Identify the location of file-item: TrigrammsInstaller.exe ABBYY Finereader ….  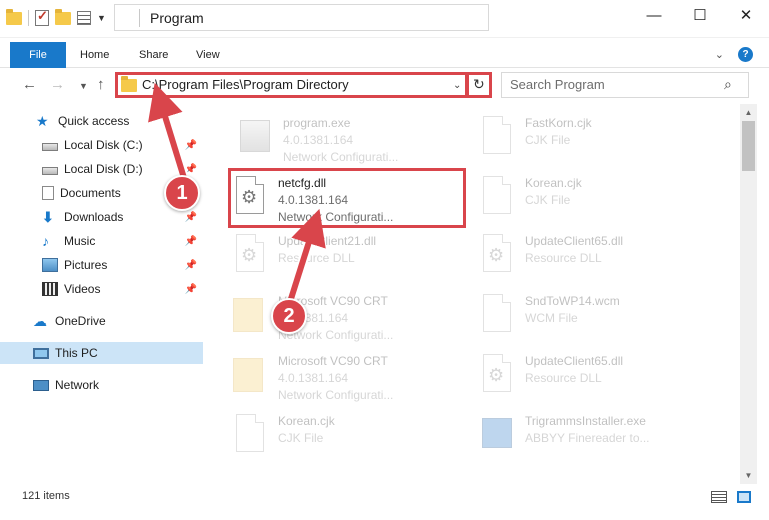
(597, 439).